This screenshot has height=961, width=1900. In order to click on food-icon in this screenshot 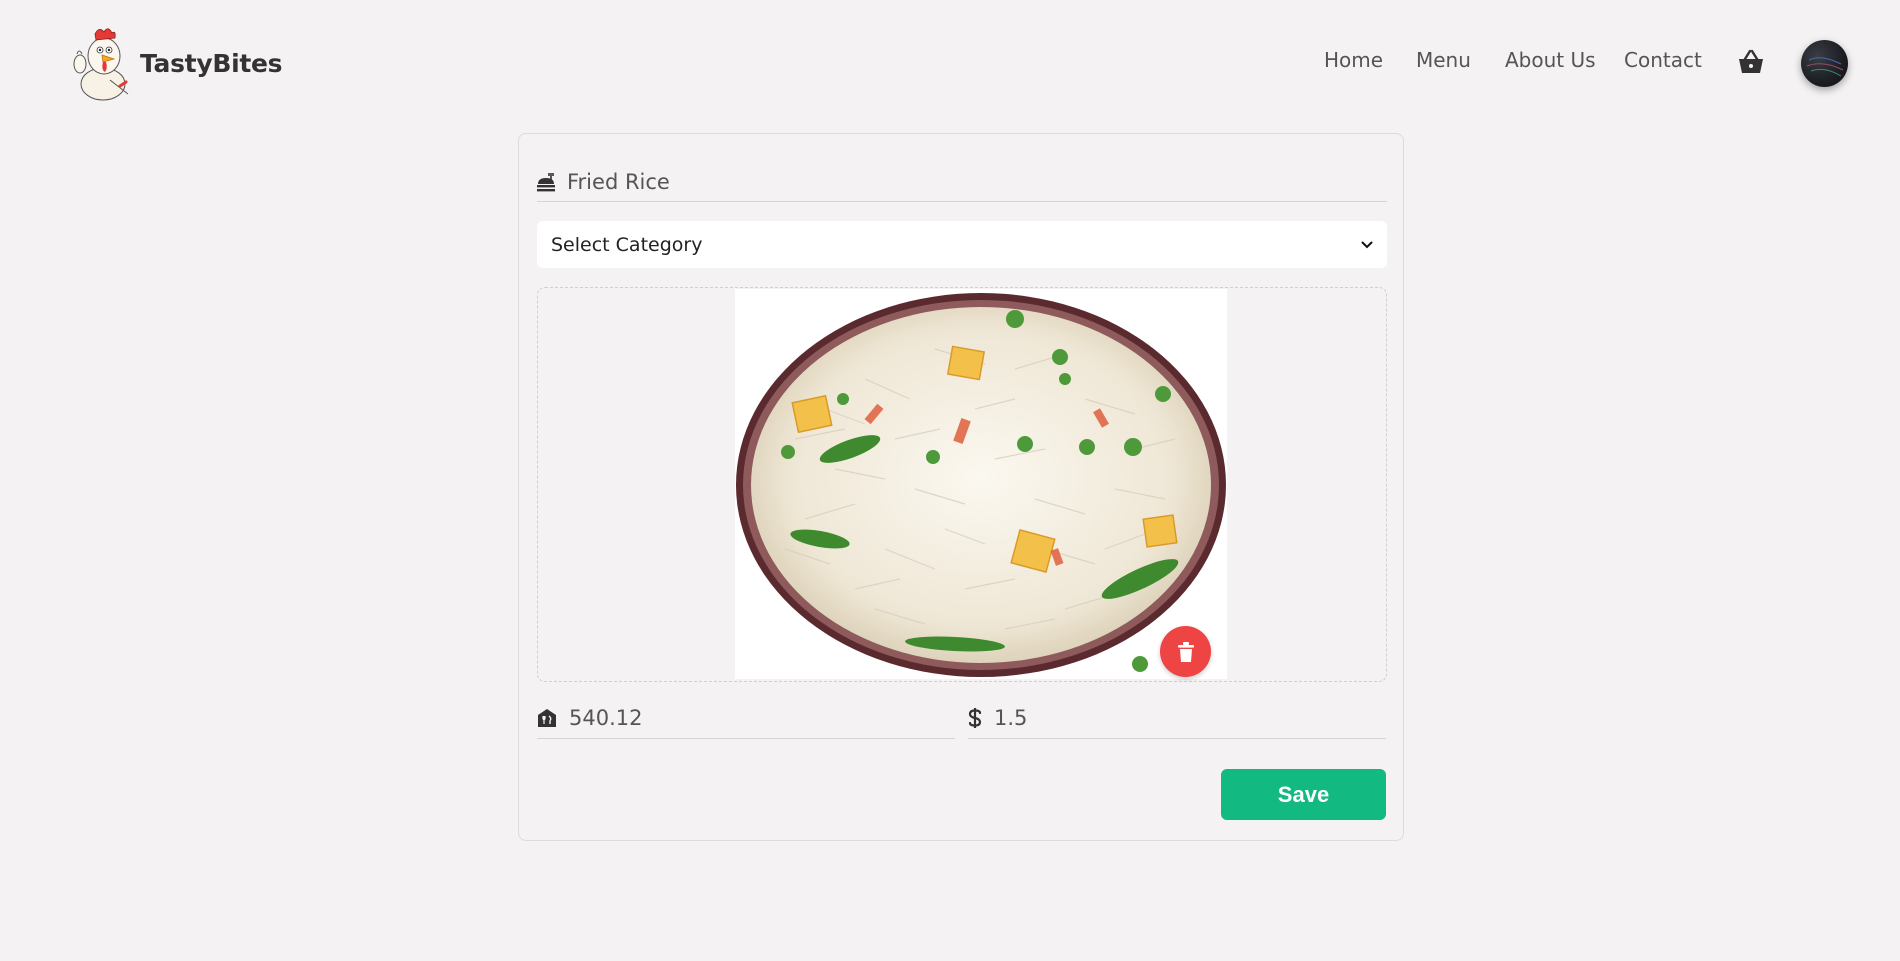, I will do `click(546, 181)`.